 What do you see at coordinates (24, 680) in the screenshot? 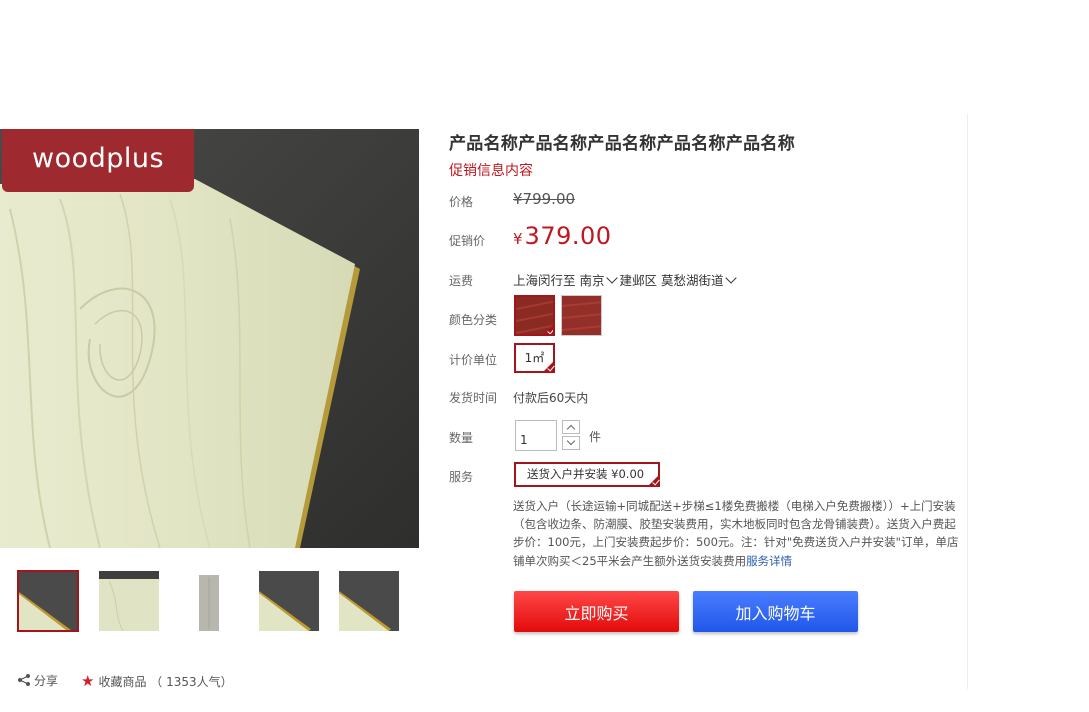
I see `share-icon` at bounding box center [24, 680].